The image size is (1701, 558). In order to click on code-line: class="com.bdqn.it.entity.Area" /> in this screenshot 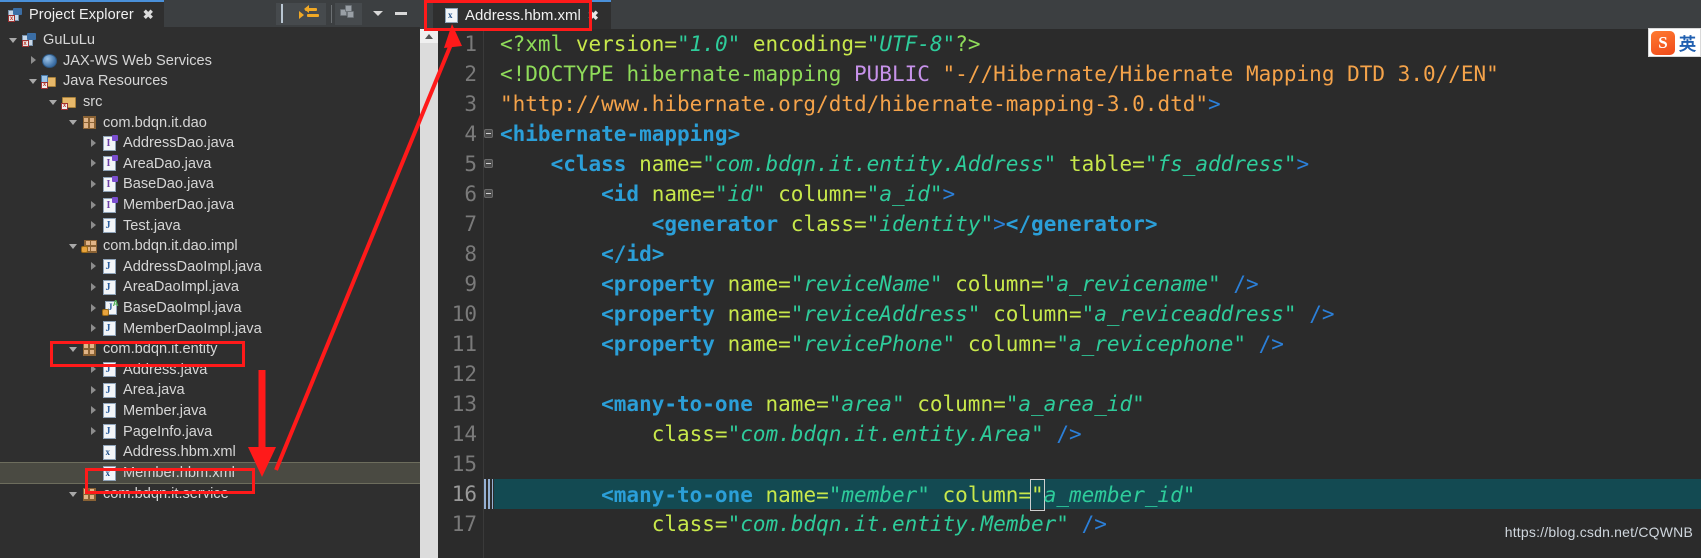, I will do `click(1097, 434)`.